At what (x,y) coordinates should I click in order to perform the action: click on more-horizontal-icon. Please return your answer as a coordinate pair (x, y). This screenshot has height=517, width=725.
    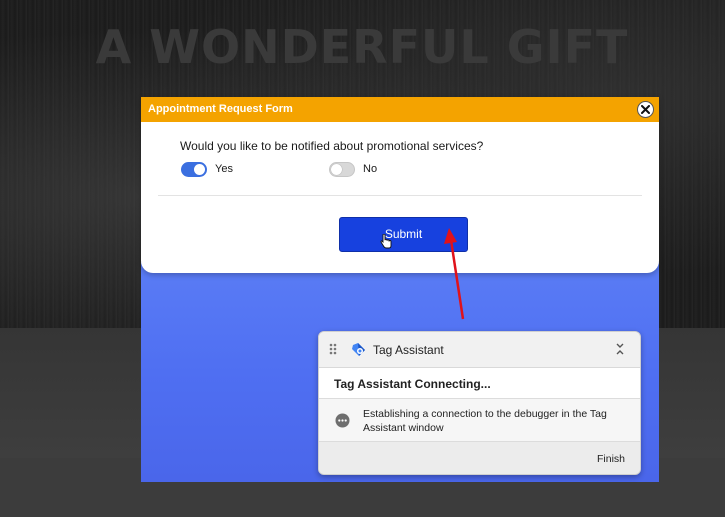
    Looking at the image, I should click on (342, 420).